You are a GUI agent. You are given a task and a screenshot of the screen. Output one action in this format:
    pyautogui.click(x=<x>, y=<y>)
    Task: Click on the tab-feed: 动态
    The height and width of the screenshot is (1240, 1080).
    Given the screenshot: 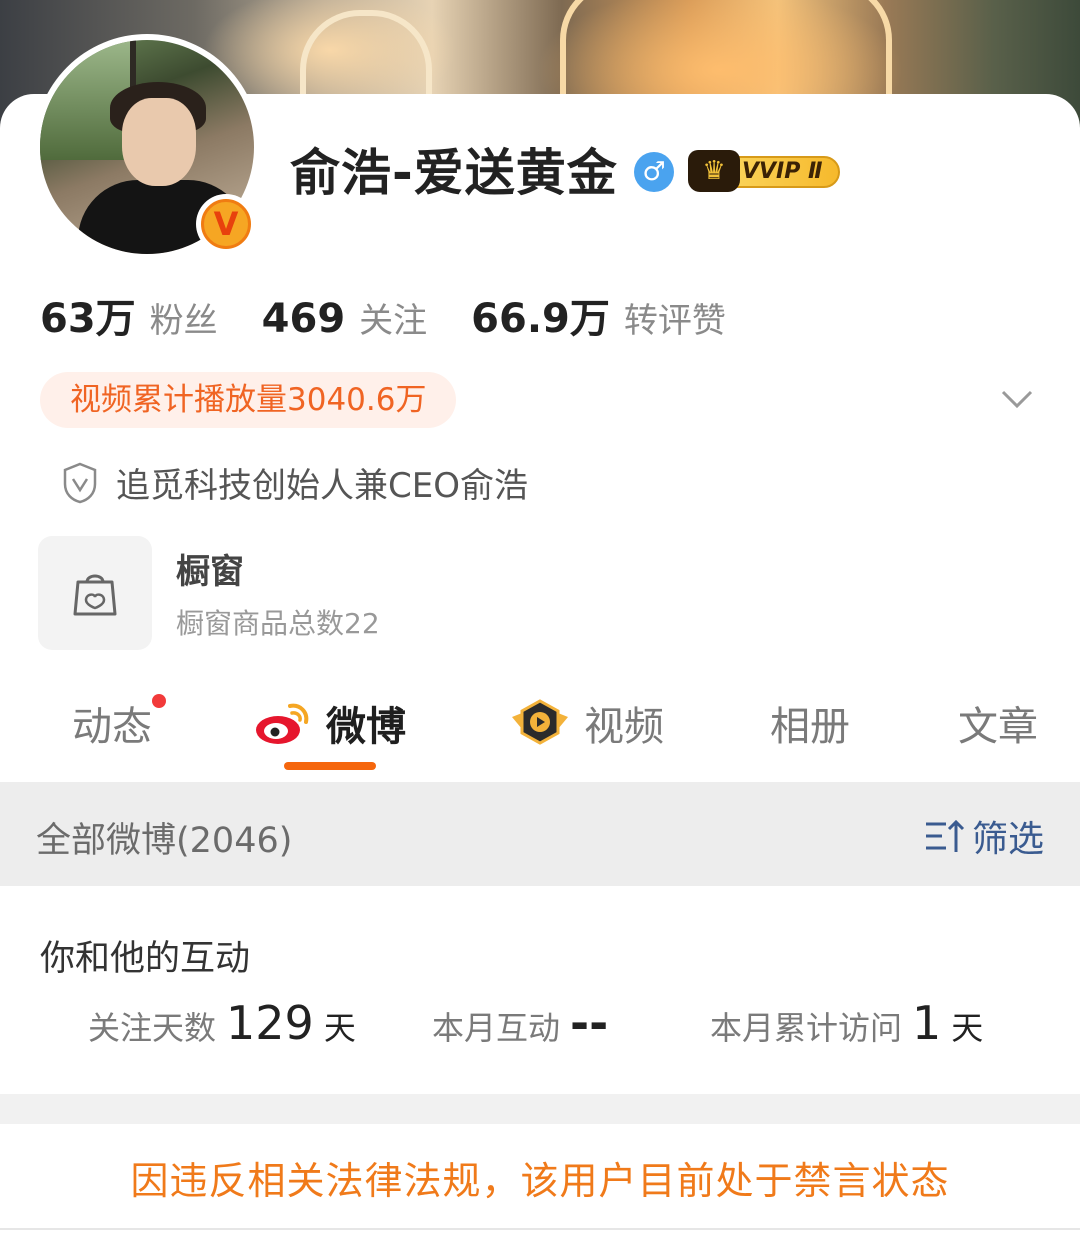 What is the action you would take?
    pyautogui.click(x=119, y=723)
    